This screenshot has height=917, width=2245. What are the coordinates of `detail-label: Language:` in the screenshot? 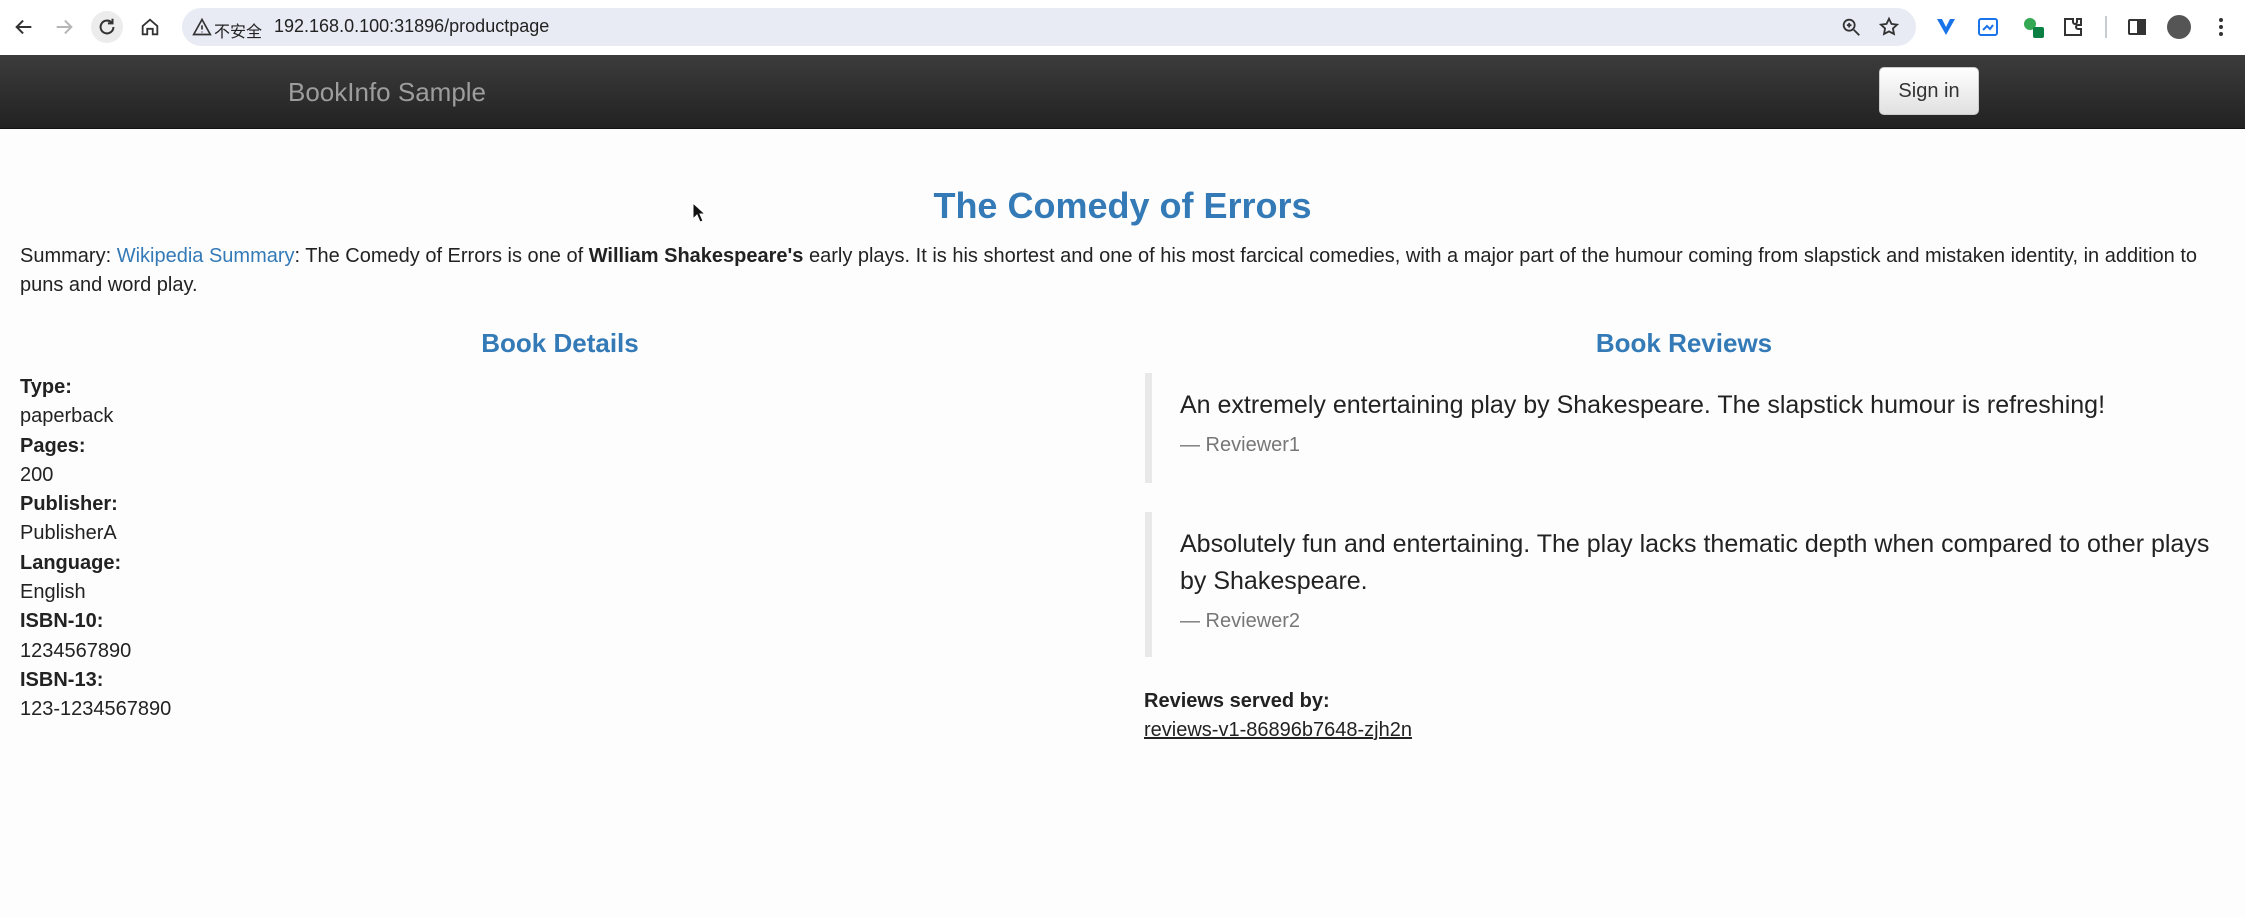 It's located at (71, 562).